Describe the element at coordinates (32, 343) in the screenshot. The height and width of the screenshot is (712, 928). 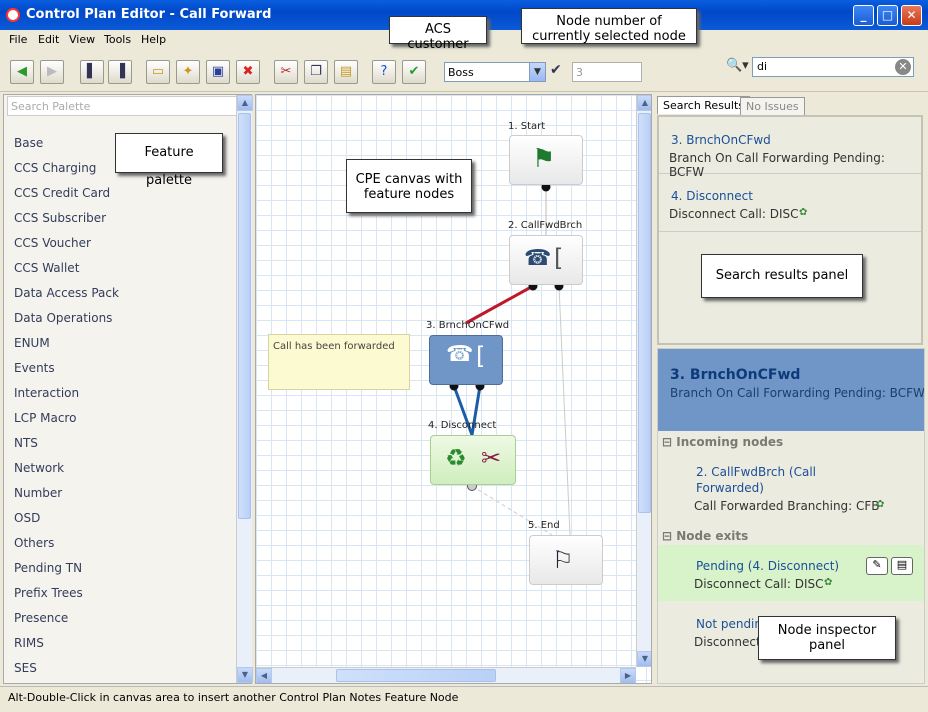
I see `palette-item: ENUM` at that location.